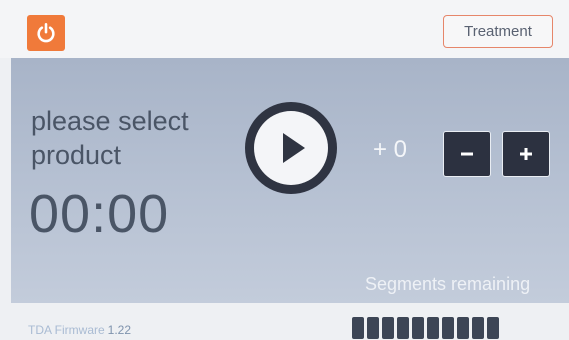 The height and width of the screenshot is (340, 569). I want to click on play-icon, so click(294, 148).